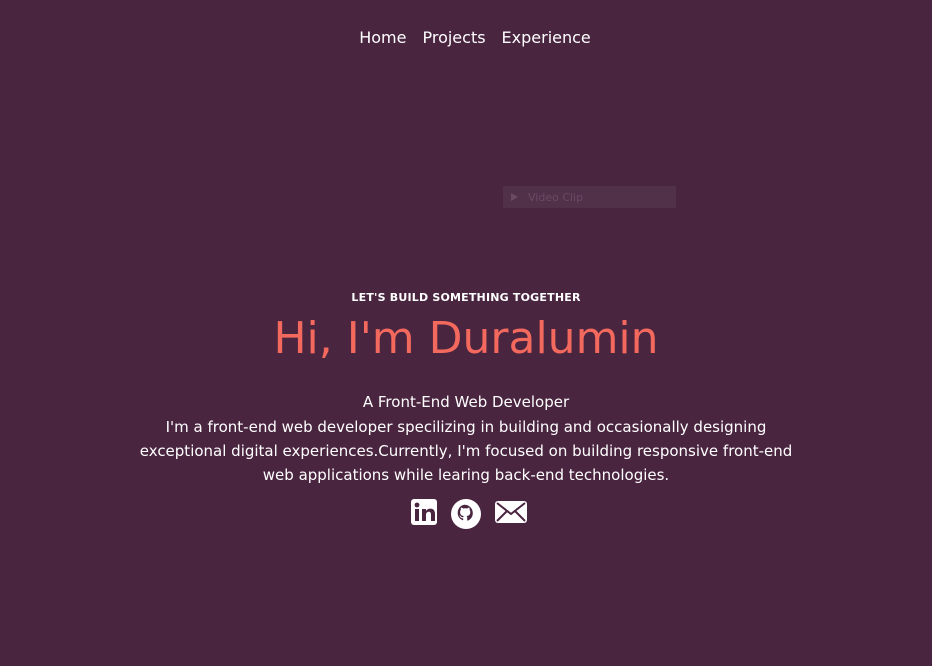 The height and width of the screenshot is (666, 932). Describe the element at coordinates (511, 514) in the screenshot. I see `mail-icon` at that location.